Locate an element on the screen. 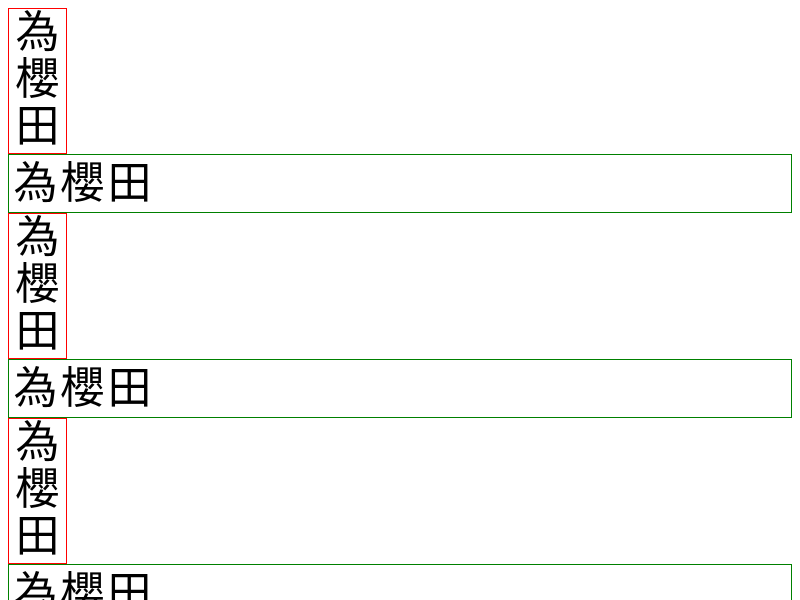 The image size is (800, 600). horizontal-text-box-3: 為 櫻 田 is located at coordinates (400, 582).